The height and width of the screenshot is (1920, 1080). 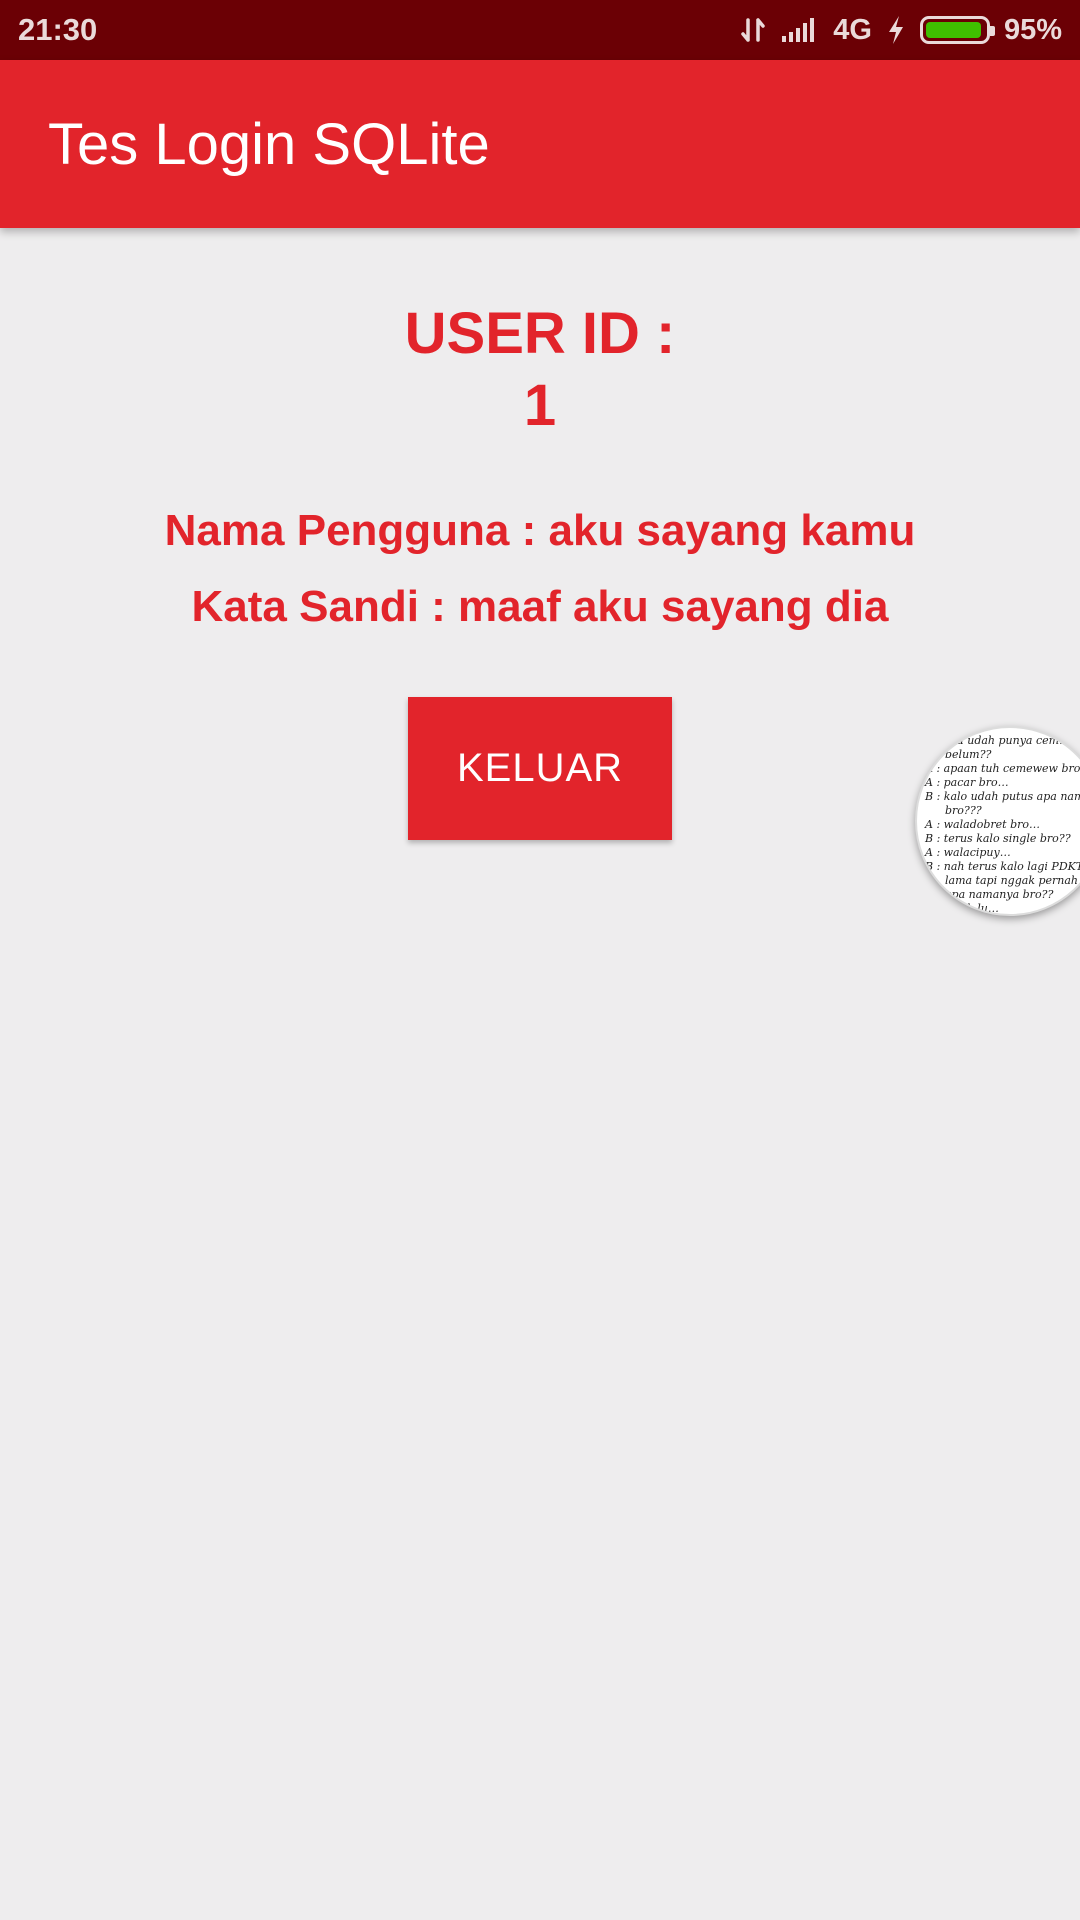 I want to click on logout-button: KELUAR, so click(x=540, y=768).